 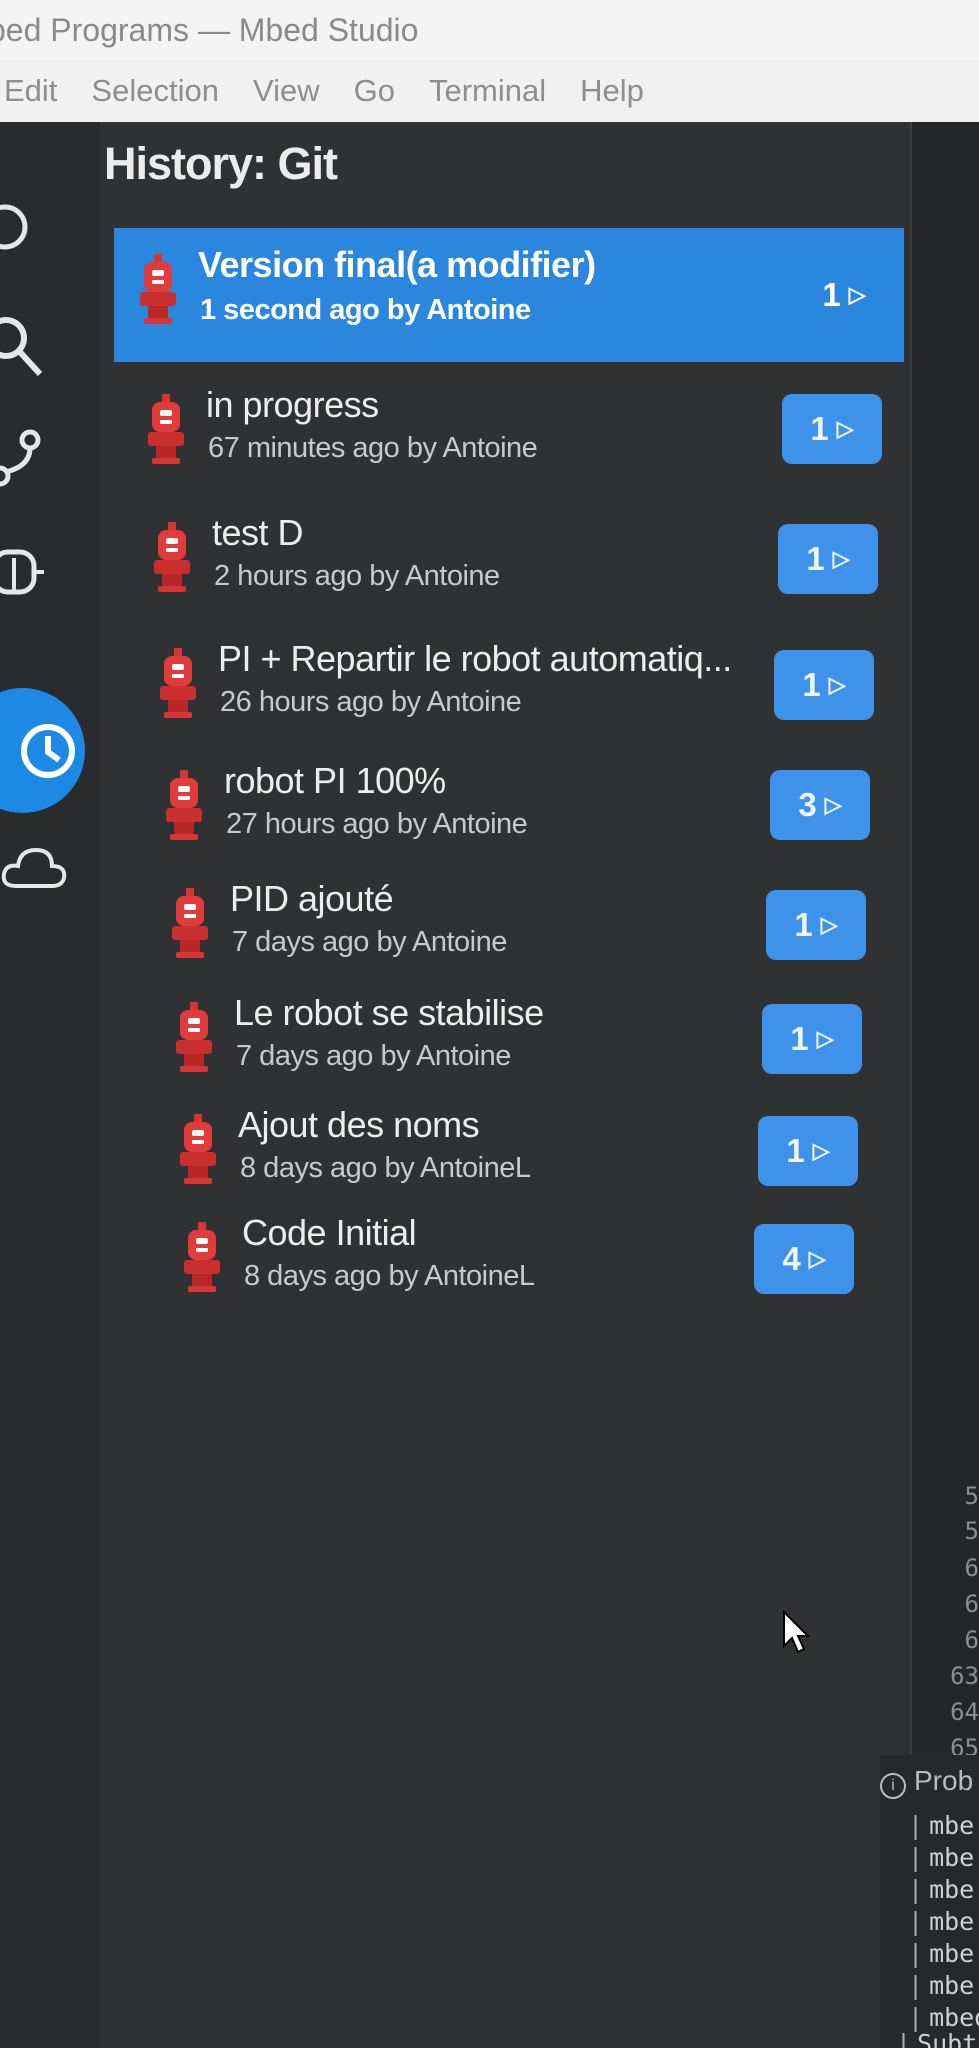 What do you see at coordinates (221, 163) in the screenshot?
I see `panel-title: History: Git` at bounding box center [221, 163].